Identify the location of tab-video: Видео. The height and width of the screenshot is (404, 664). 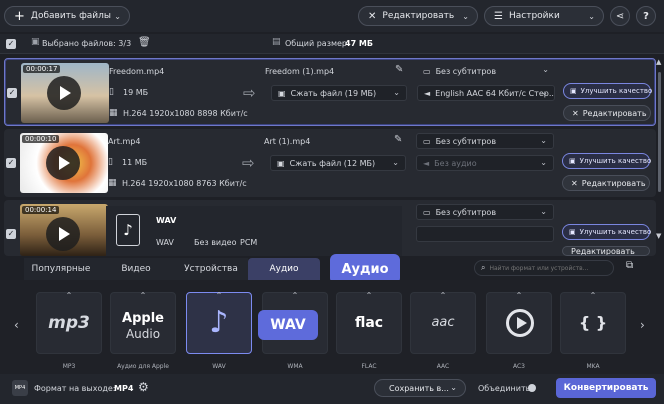
(136, 269).